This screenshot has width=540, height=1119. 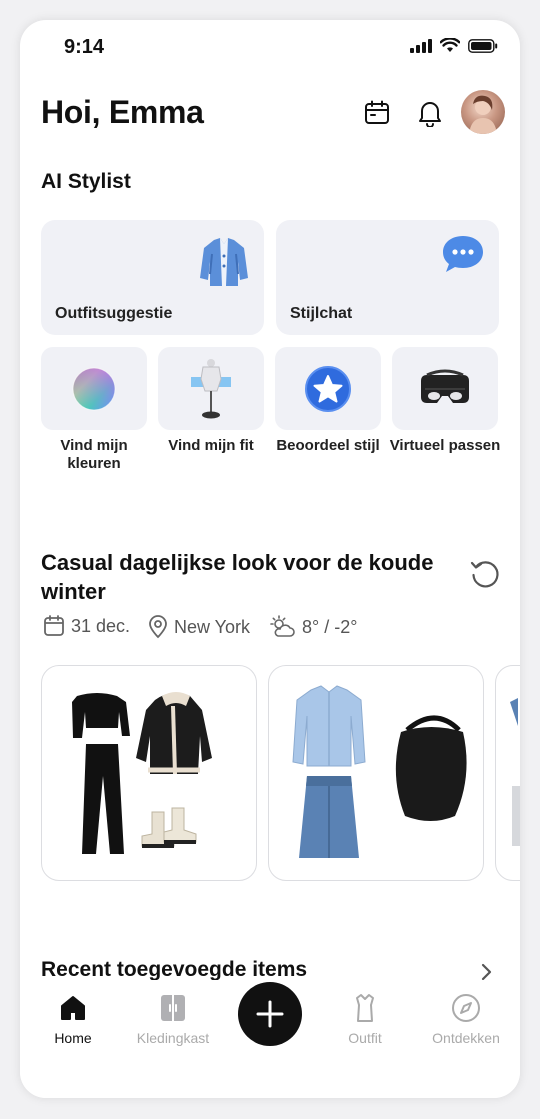 I want to click on calendar-small-icon, so click(x=54, y=625).